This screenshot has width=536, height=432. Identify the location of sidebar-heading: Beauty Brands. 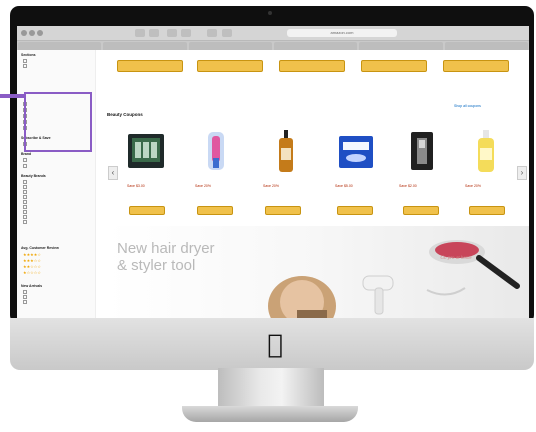
(33, 176).